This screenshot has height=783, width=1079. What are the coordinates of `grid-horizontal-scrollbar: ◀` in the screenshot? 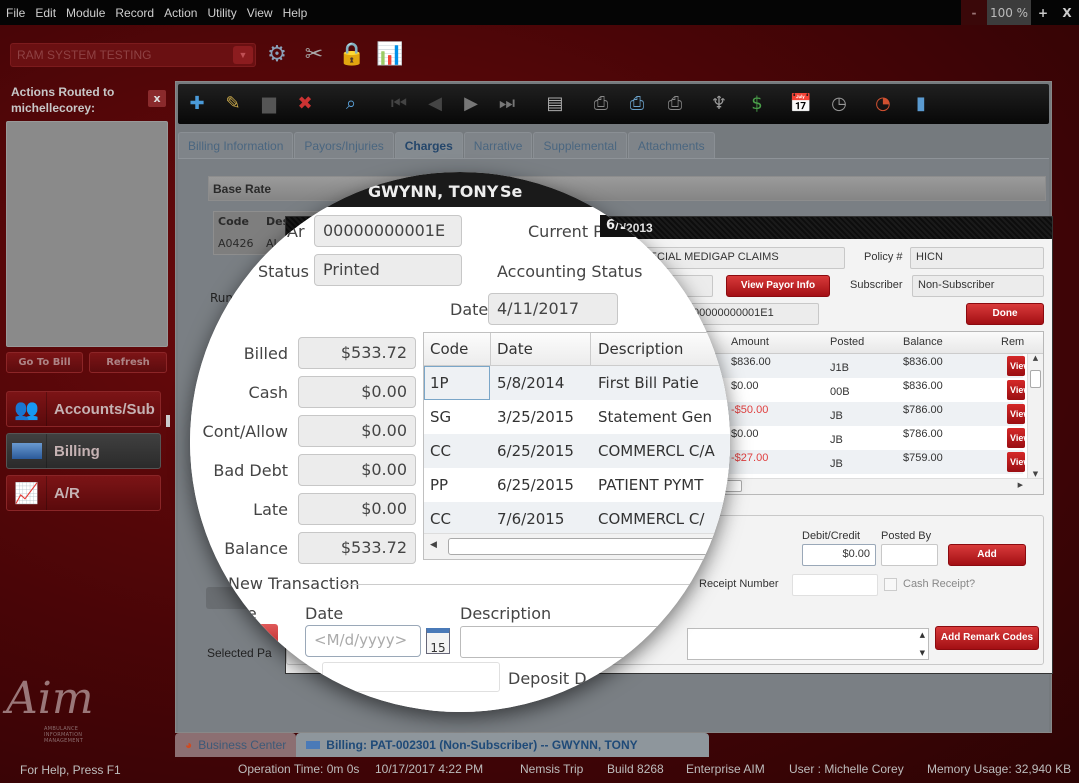 It's located at (577, 546).